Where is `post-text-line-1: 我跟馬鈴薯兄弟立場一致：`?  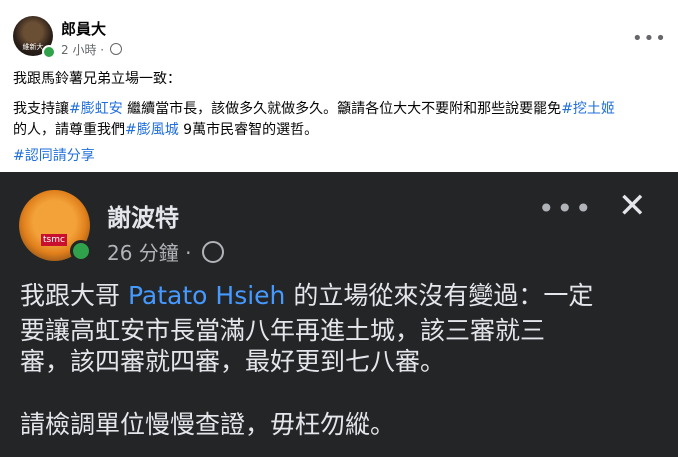 post-text-line-1: 我跟馬鈴薯兄弟立場一致： is located at coordinates (97, 79).